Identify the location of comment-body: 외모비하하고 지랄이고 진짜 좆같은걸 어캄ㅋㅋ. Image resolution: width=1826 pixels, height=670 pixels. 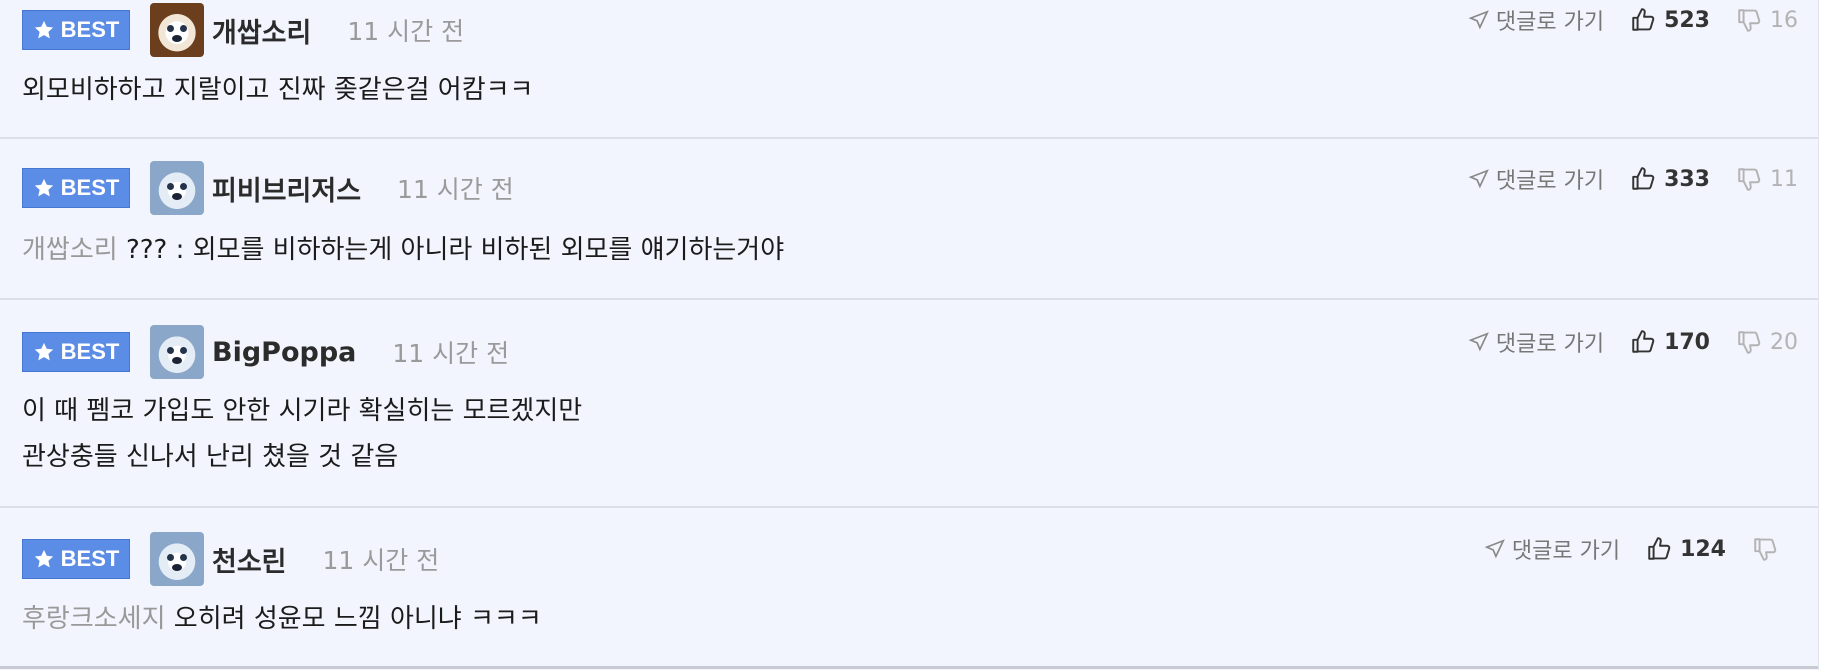
(277, 90).